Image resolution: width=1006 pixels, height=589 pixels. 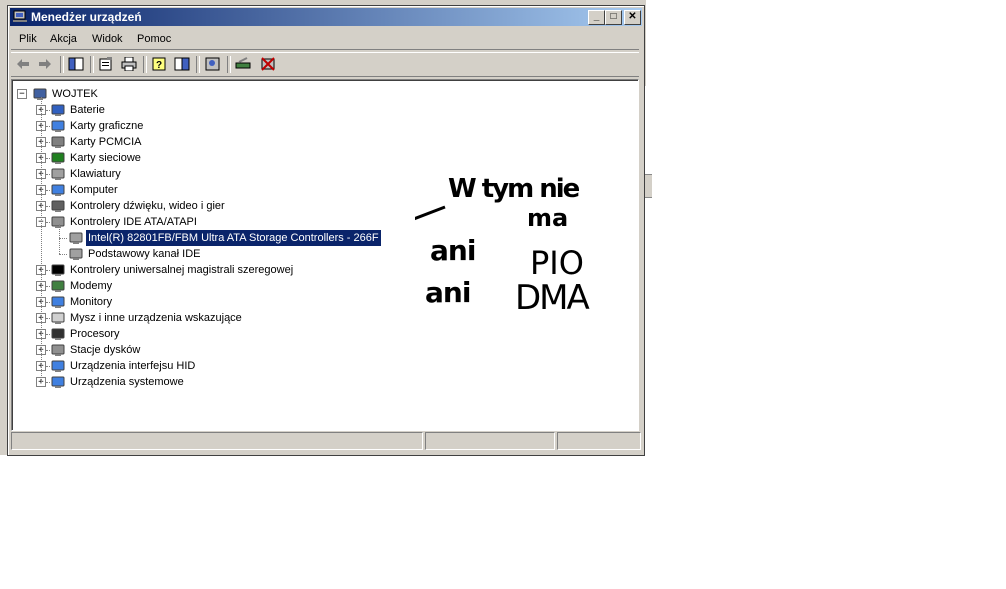 I want to click on computer-icon, so click(x=58, y=190).